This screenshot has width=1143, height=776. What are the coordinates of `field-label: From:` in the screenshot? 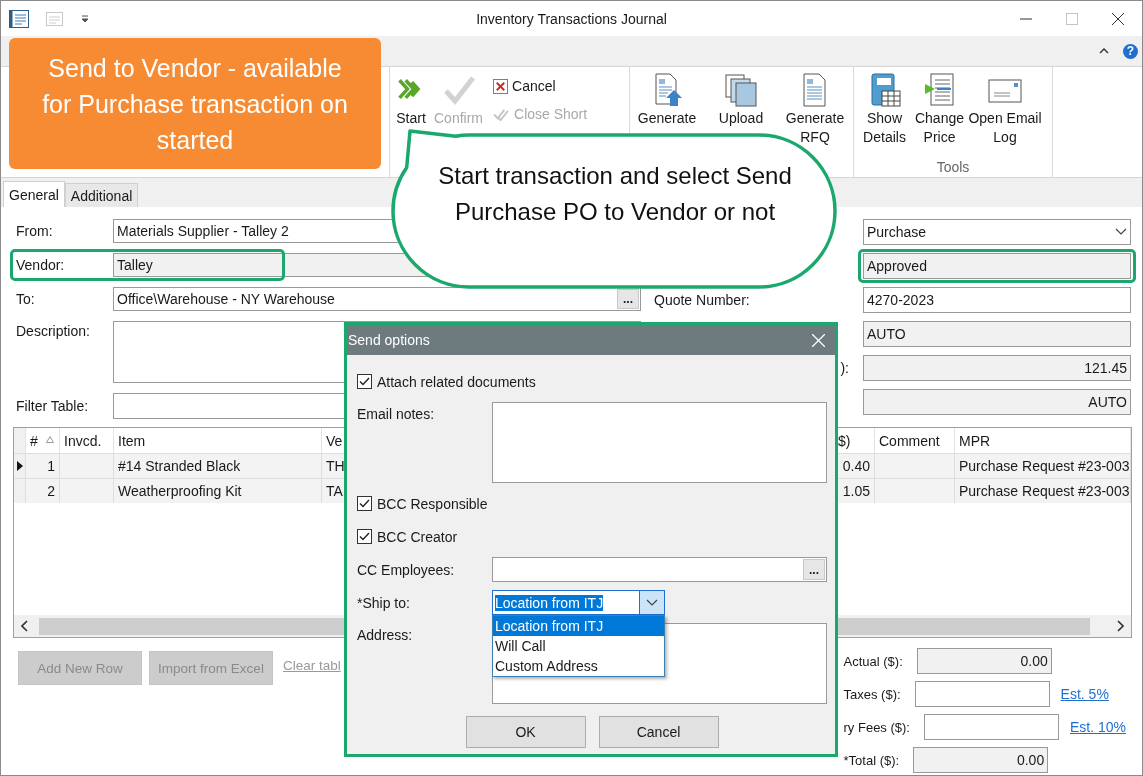 It's located at (35, 231).